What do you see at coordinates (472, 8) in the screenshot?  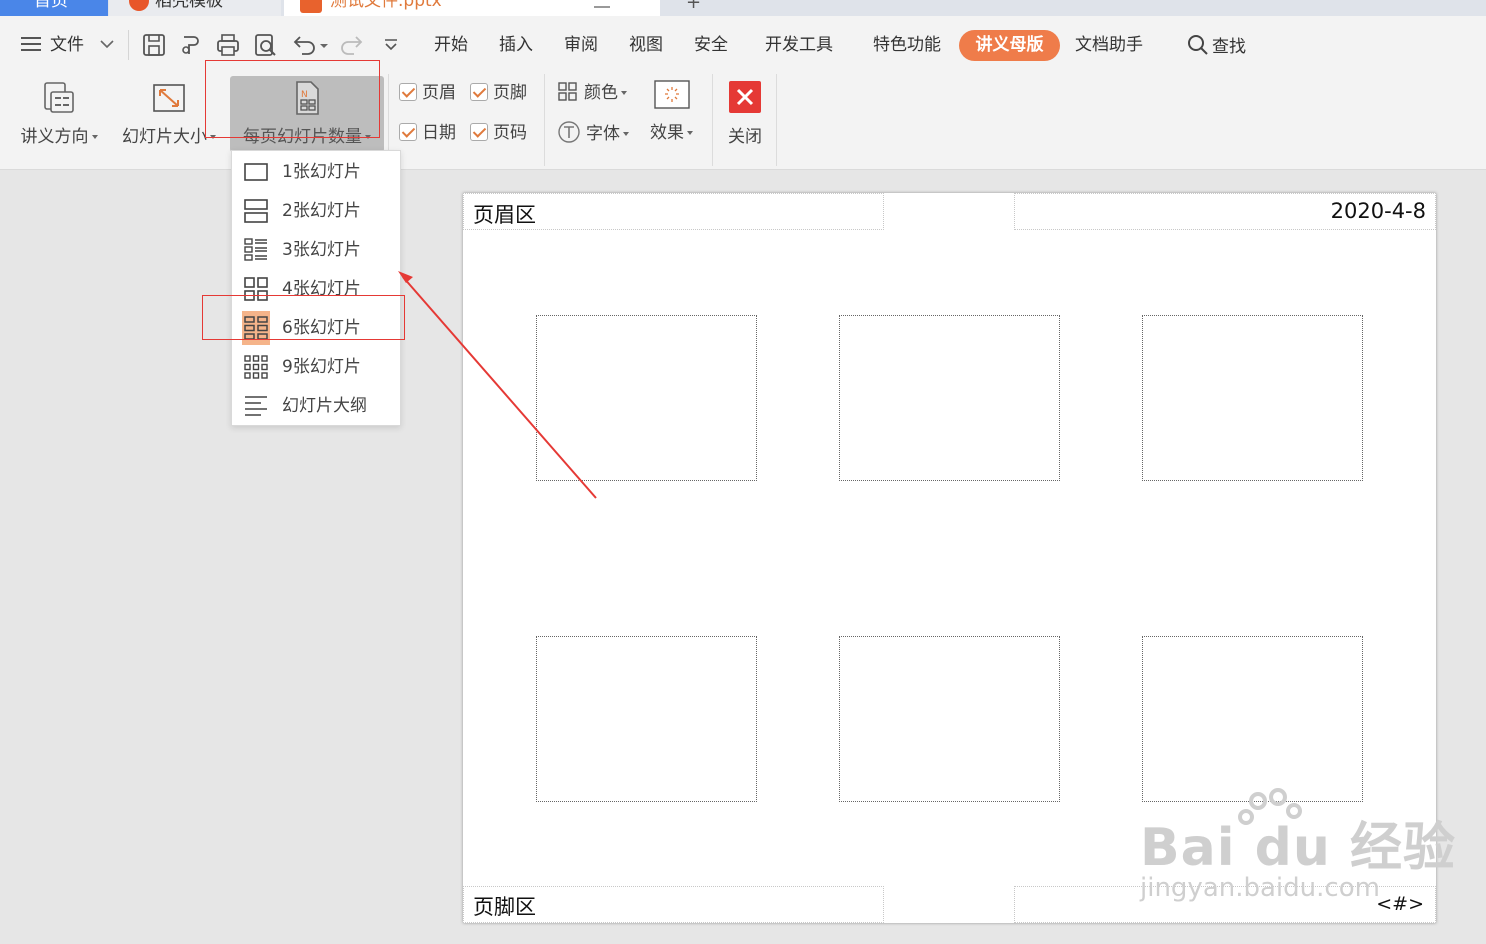 I see `tab-document: 测试文件.pptx` at bounding box center [472, 8].